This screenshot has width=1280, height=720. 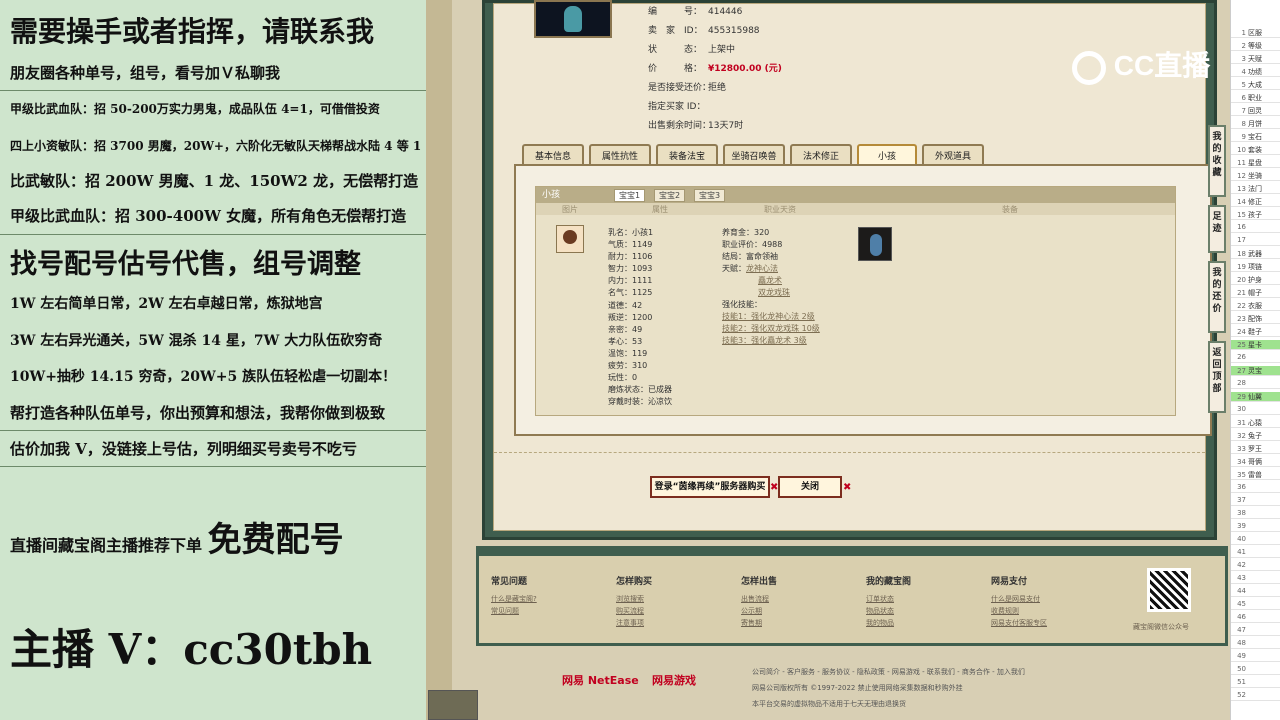 I want to click on sheet-row: 10 套装, so click(x=1255, y=150).